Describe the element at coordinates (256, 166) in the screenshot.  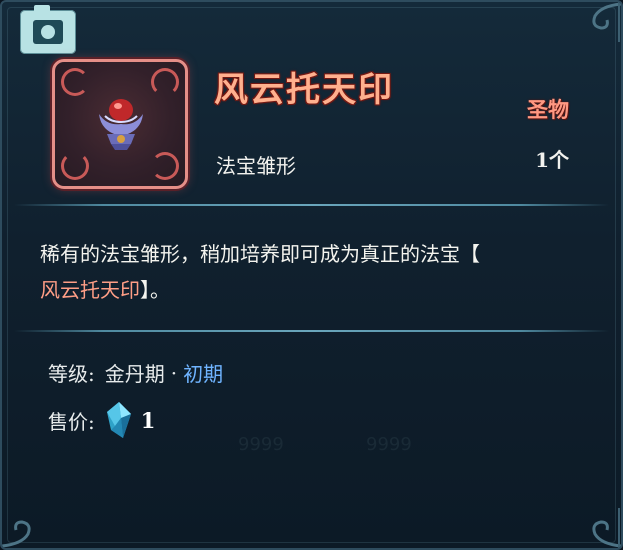
I see `item-type-label: 法宝雏形` at that location.